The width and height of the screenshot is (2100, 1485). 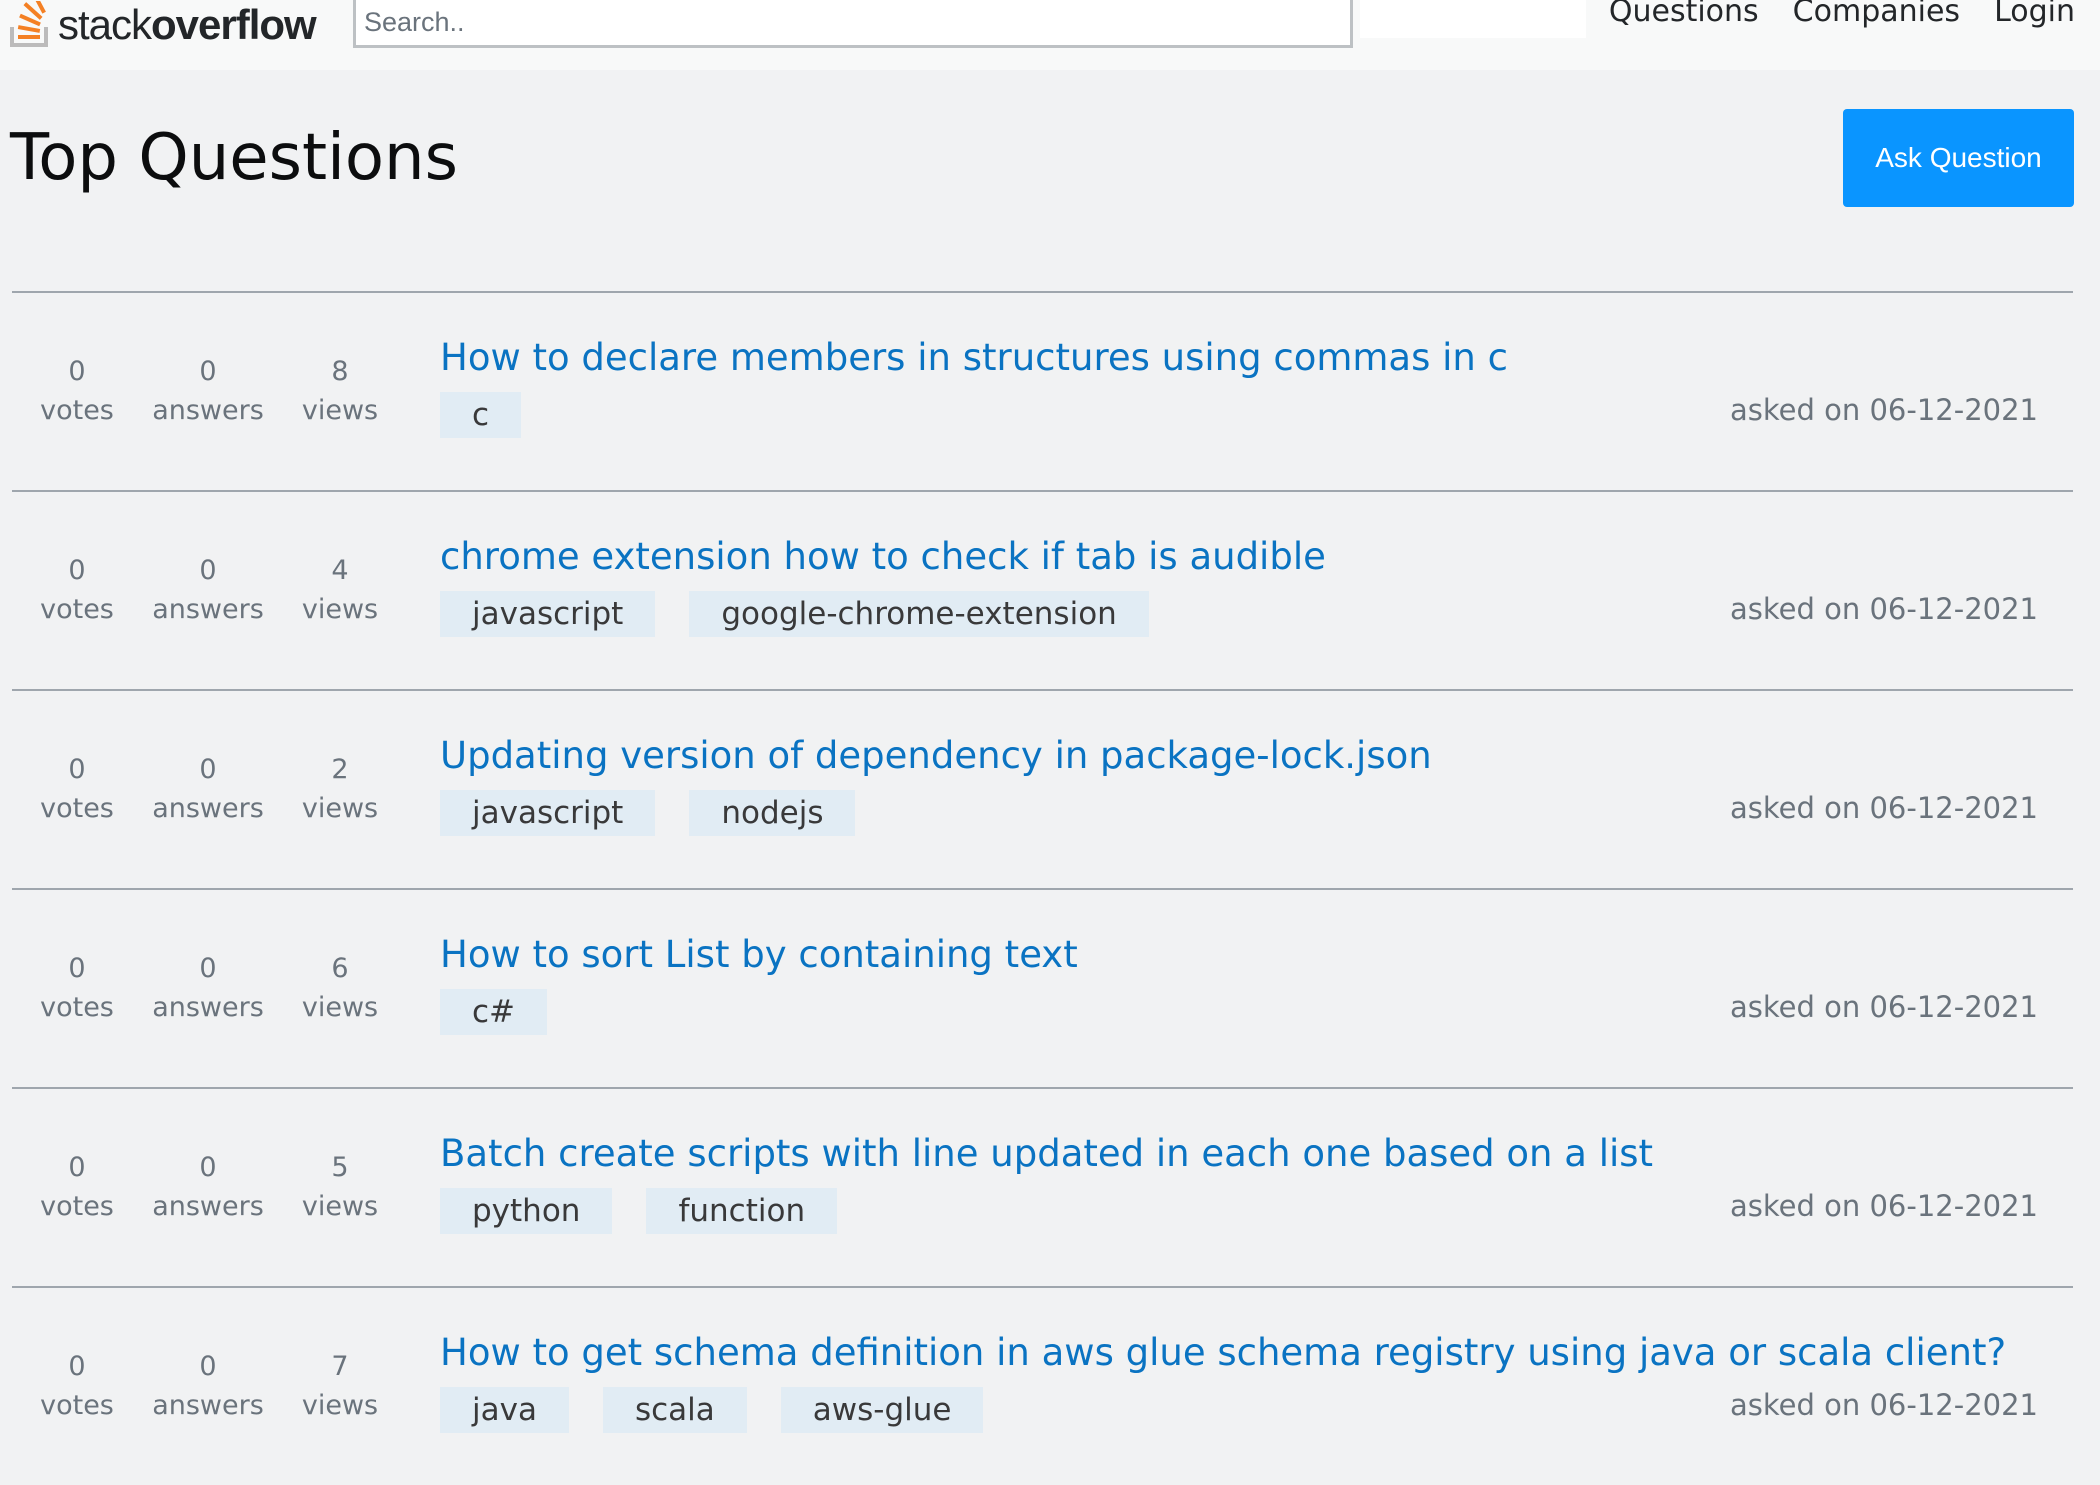 What do you see at coordinates (853, 24) in the screenshot?
I see `search-input` at bounding box center [853, 24].